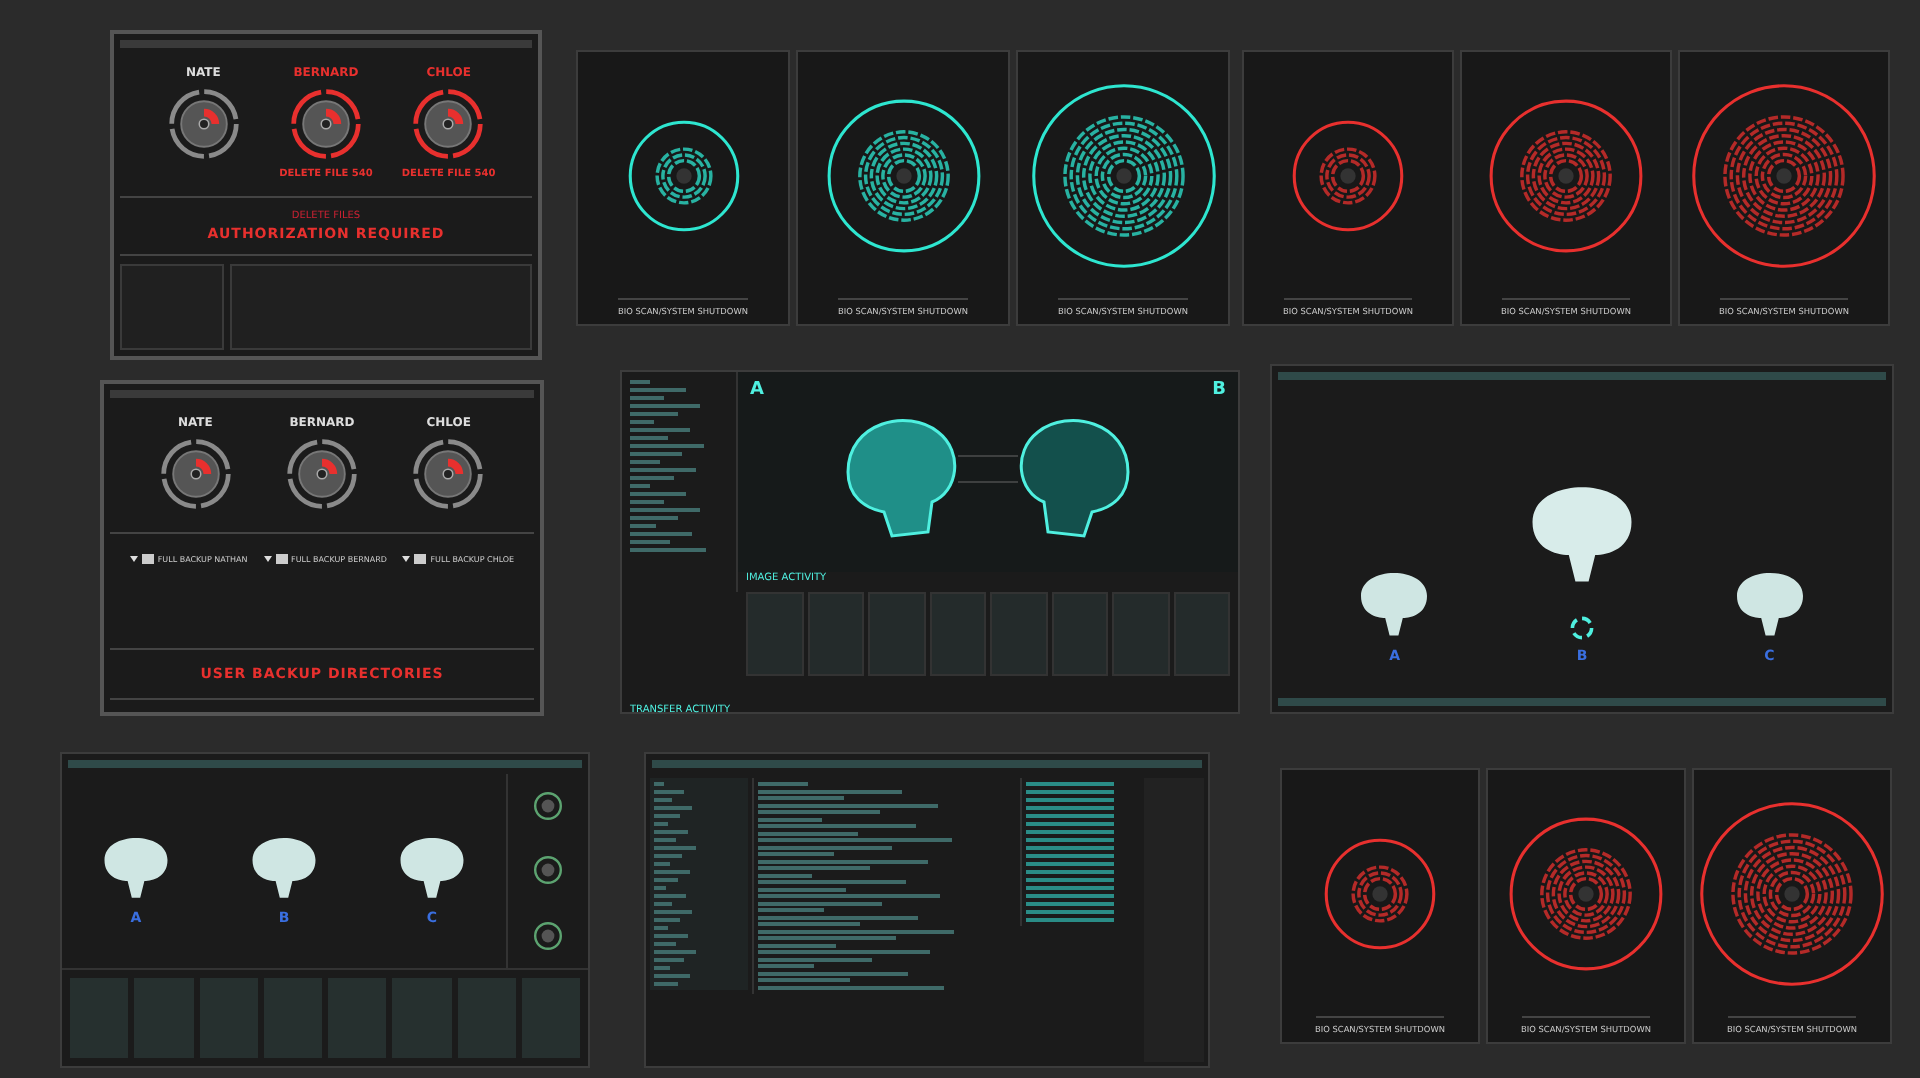 The height and width of the screenshot is (1078, 1920). I want to click on view-label: B, so click(1219, 390).